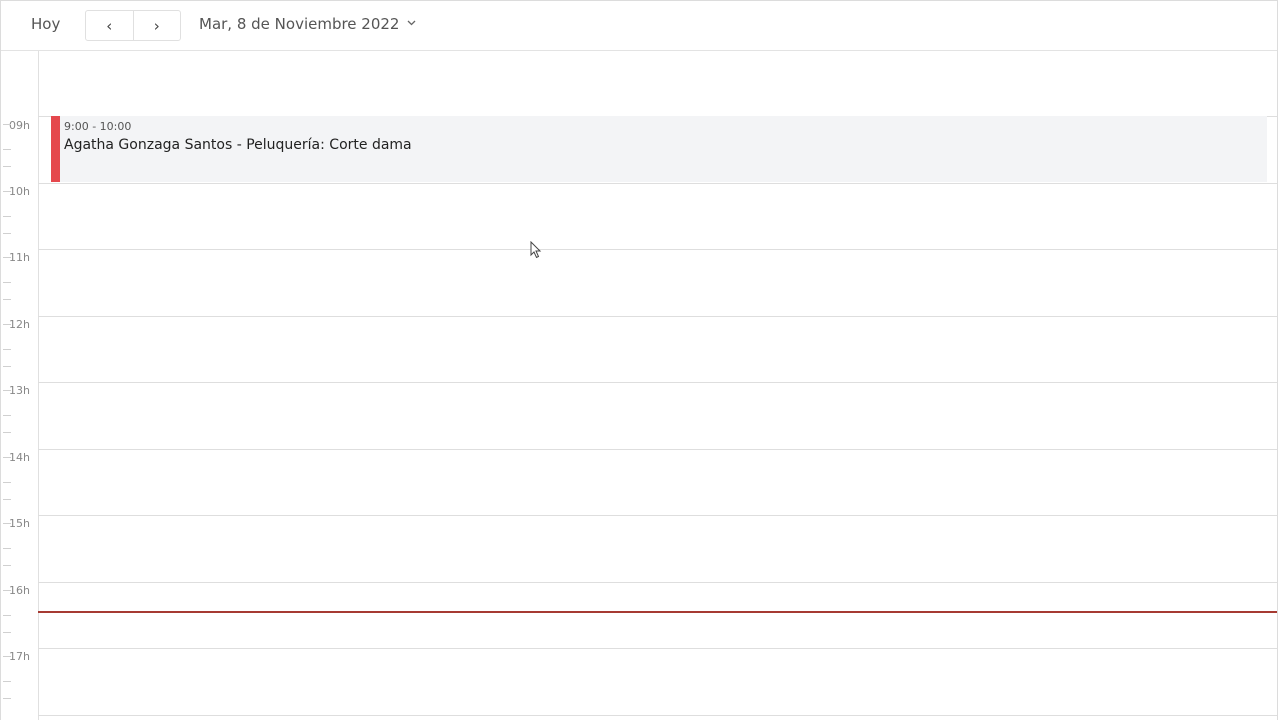 Image resolution: width=1280 pixels, height=720 pixels. I want to click on current-time-indicator, so click(657, 612).